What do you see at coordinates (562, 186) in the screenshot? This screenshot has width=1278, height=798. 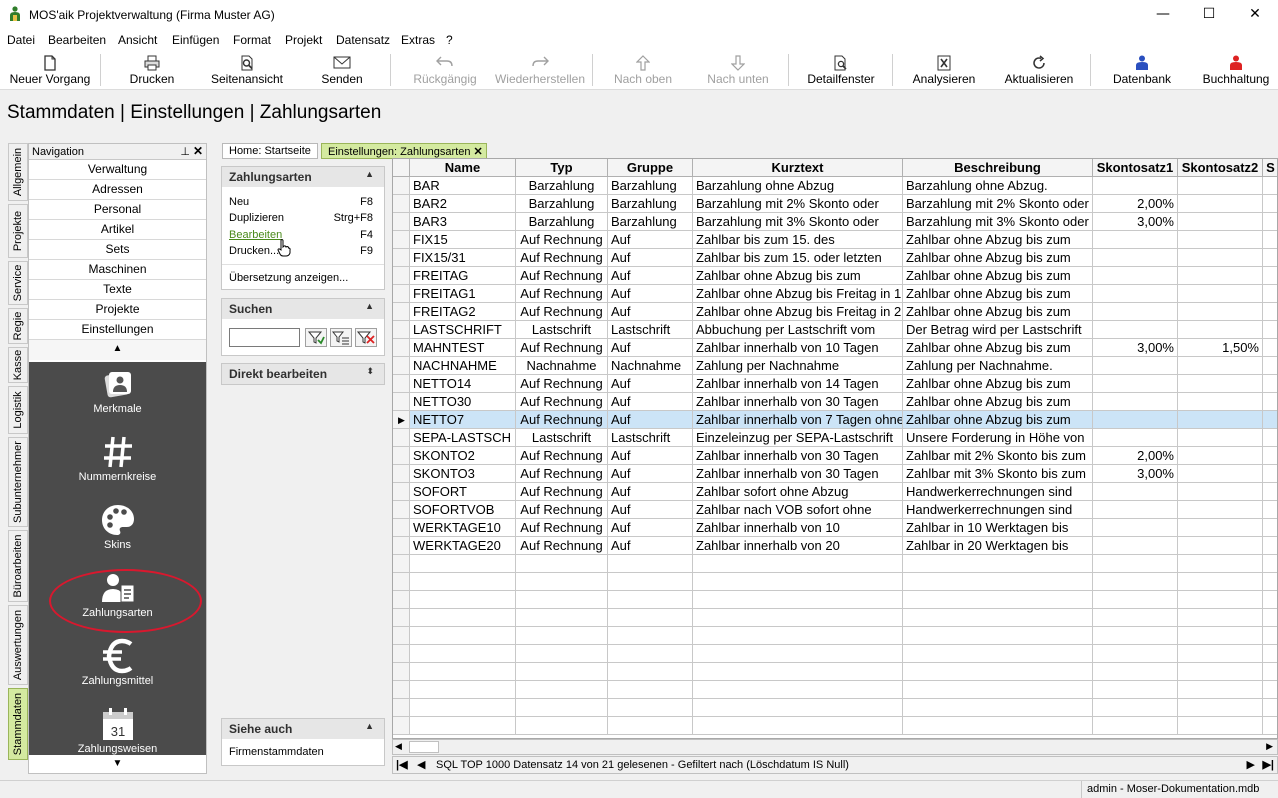 I see `cell-typ: Barzahlung` at bounding box center [562, 186].